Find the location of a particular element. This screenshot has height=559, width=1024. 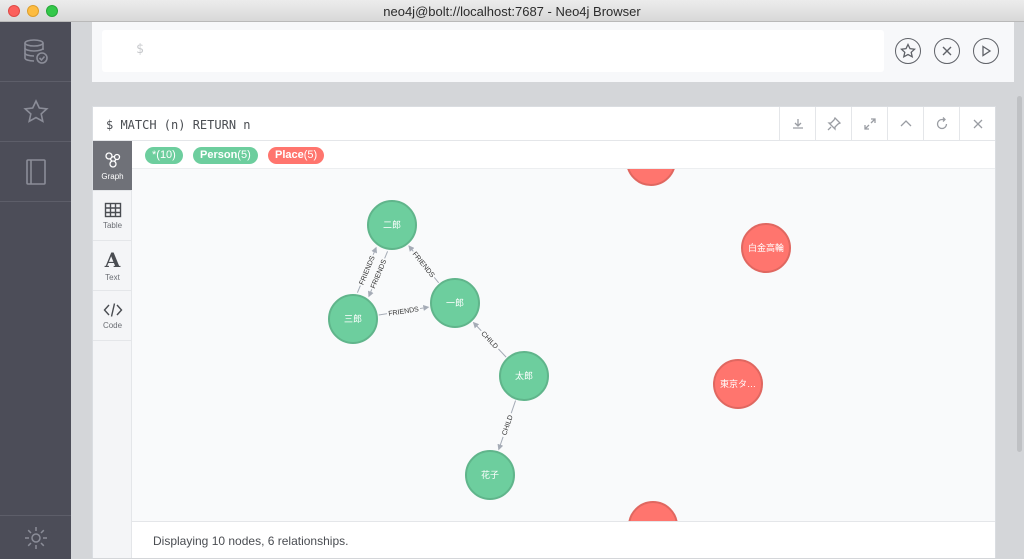

chevron-up-icon is located at coordinates (905, 123).